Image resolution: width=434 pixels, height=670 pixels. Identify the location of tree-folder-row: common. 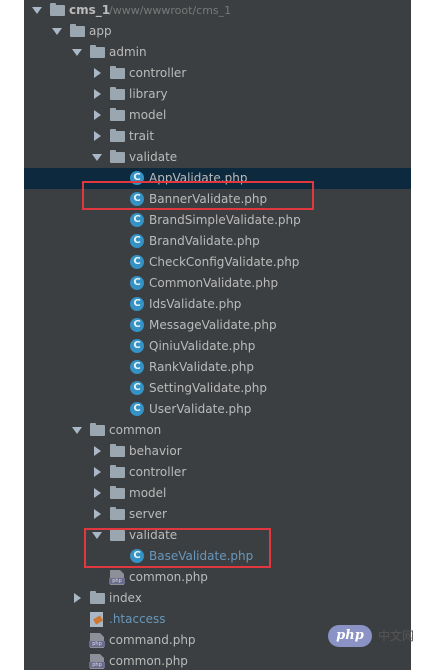
(217, 430).